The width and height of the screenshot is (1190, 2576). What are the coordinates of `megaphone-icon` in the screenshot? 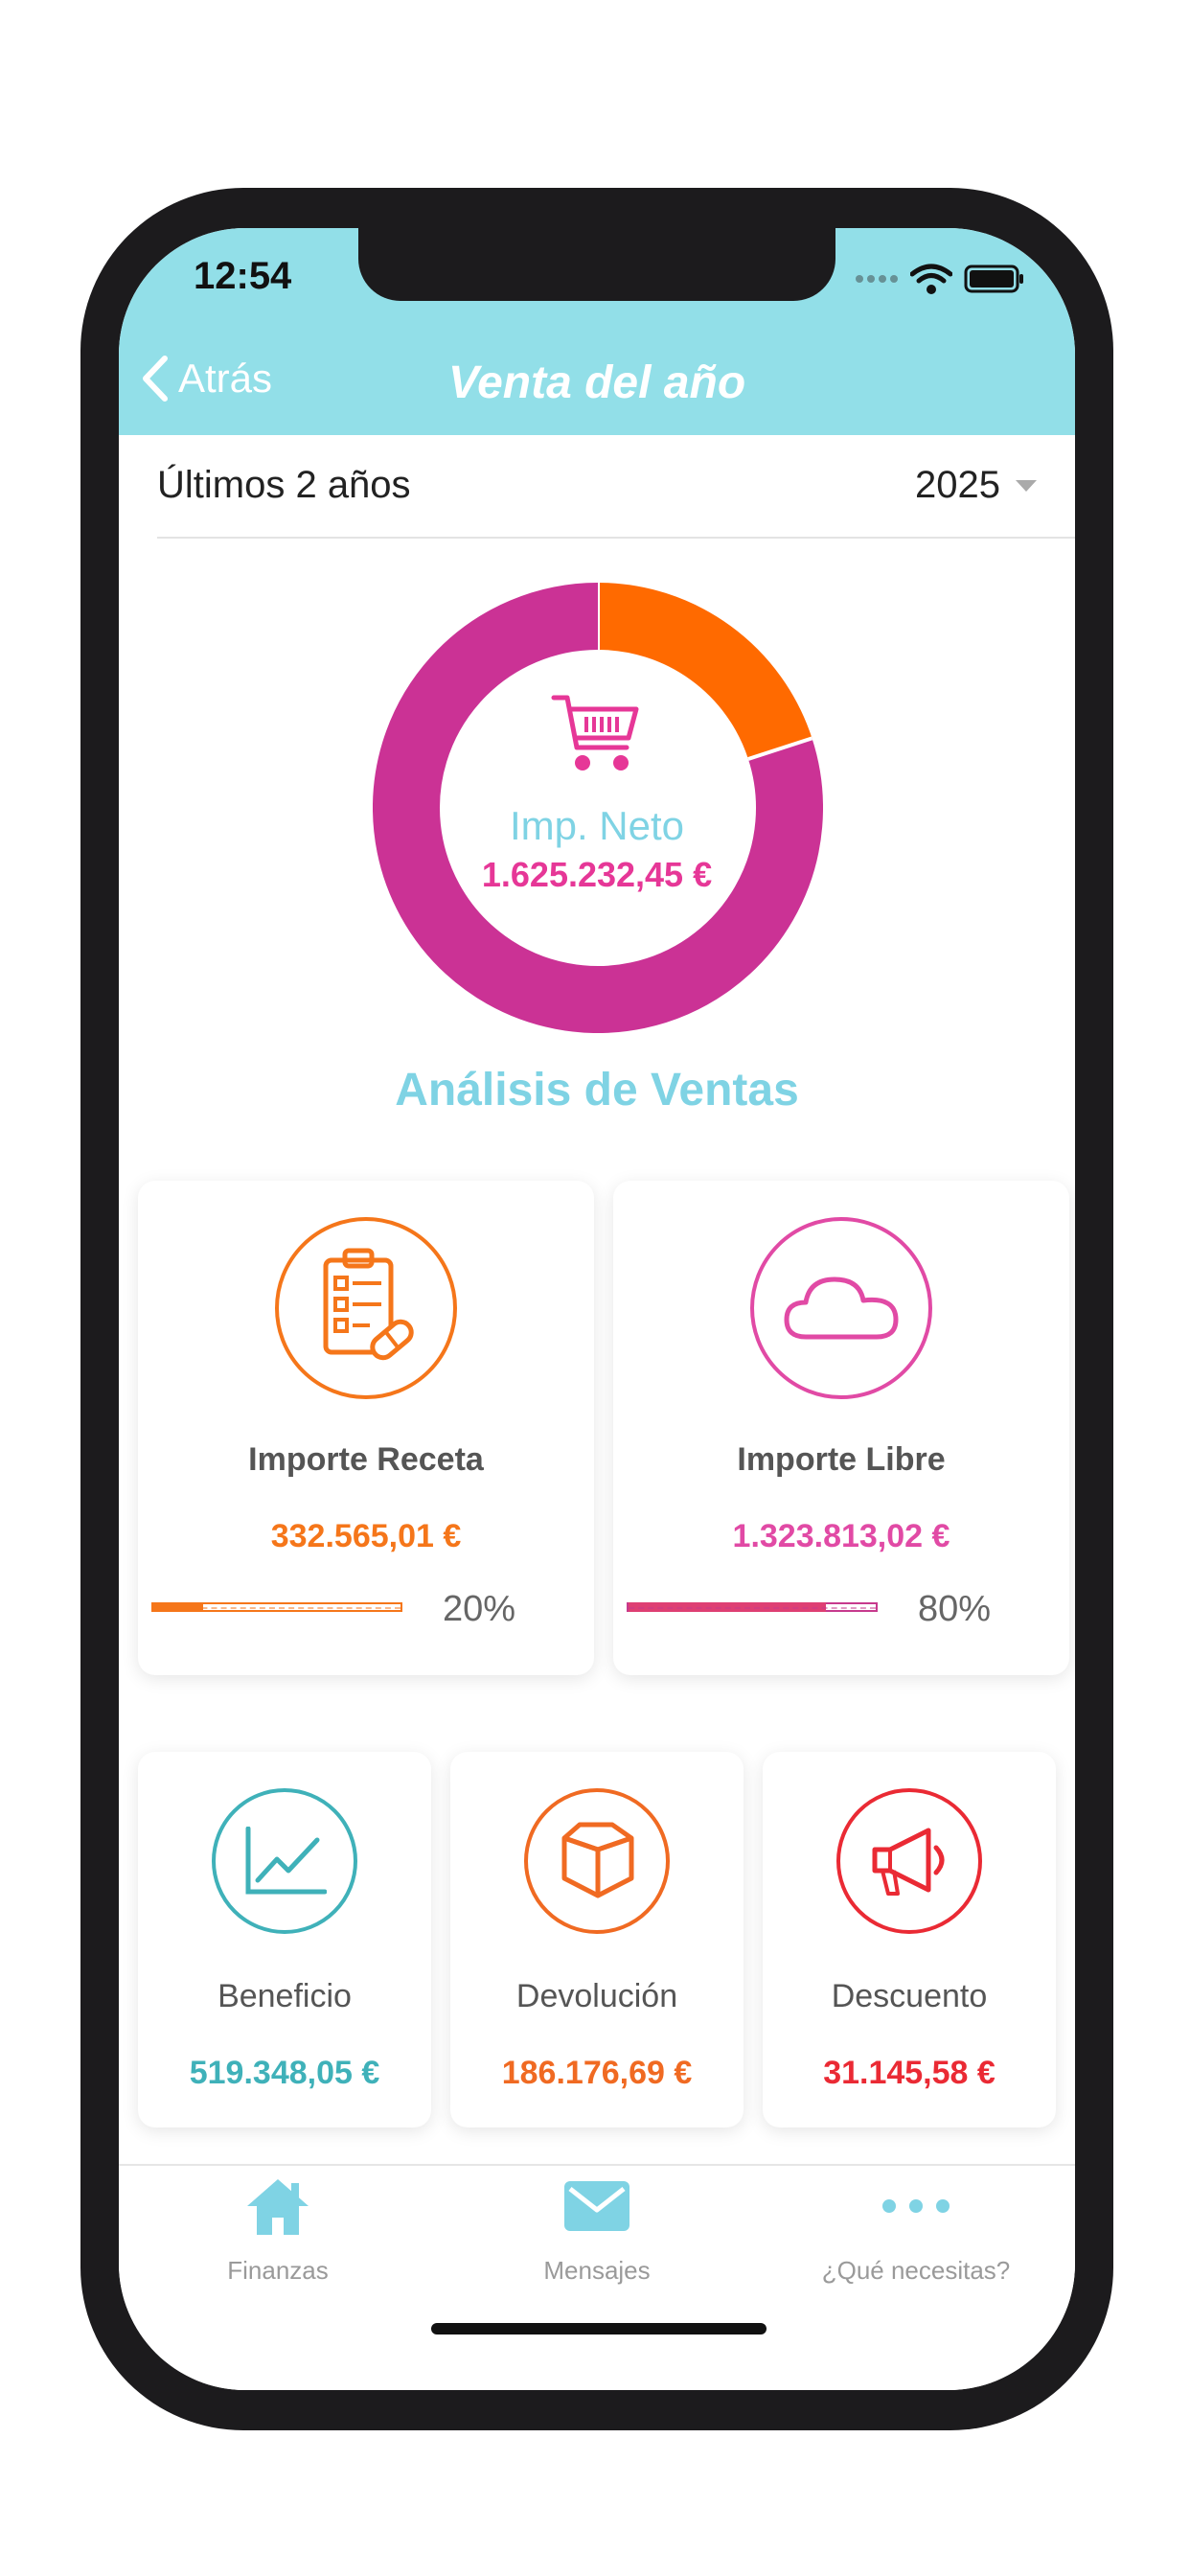 It's located at (909, 1862).